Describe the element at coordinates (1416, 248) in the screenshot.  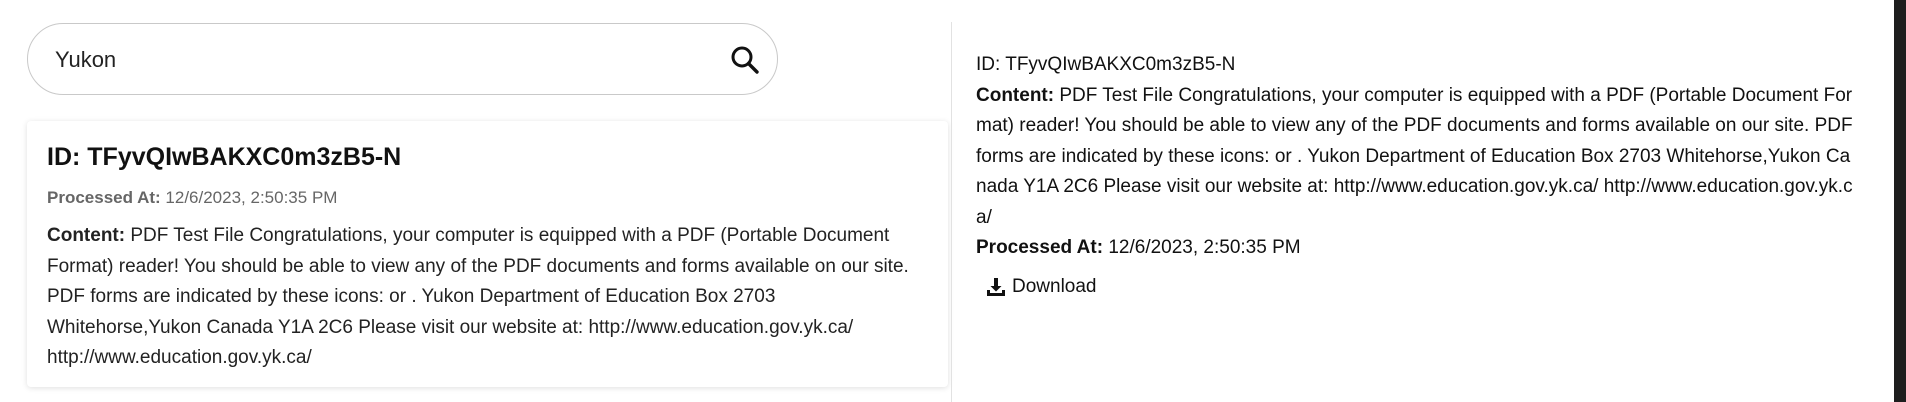
I see `detail-processed-at: Processed At: 12/6/2023, 2:50:35 PM` at that location.